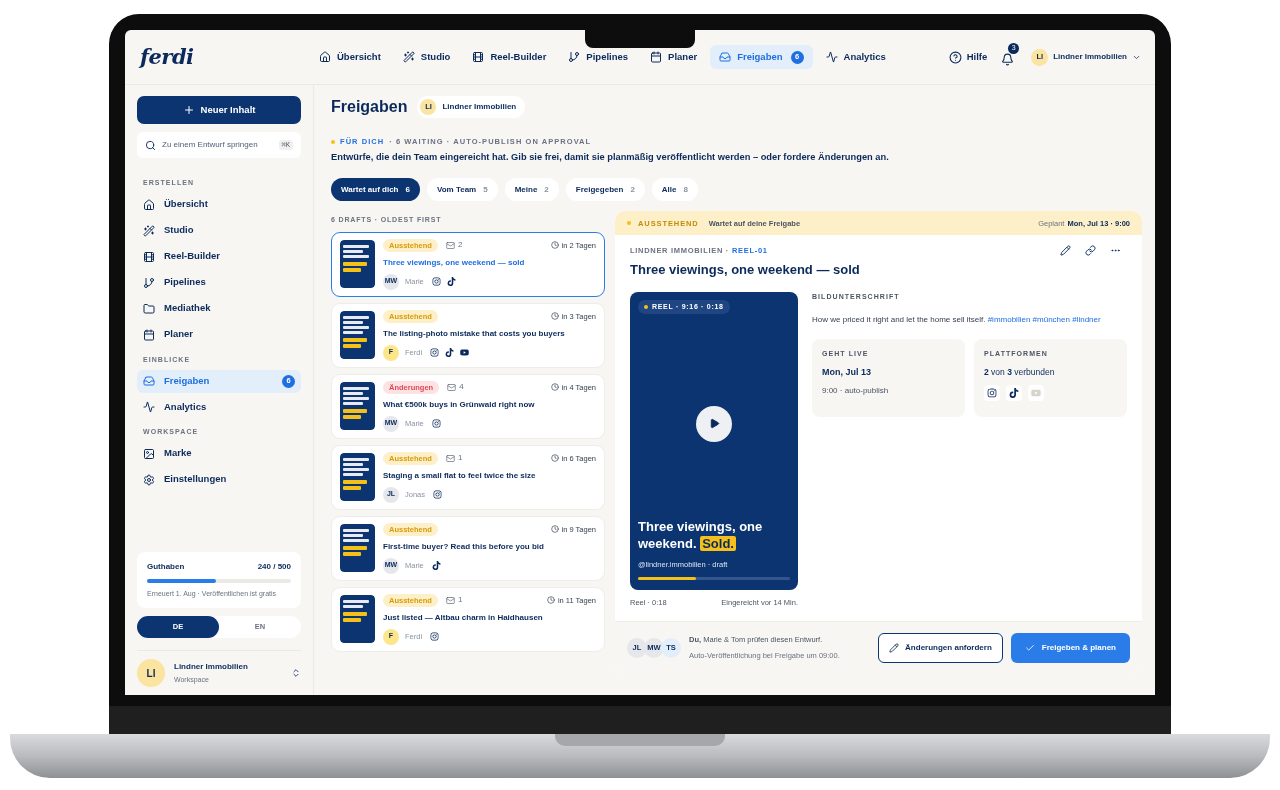  What do you see at coordinates (1070, 647) in the screenshot?
I see `approve-button: Freigeben & planen` at bounding box center [1070, 647].